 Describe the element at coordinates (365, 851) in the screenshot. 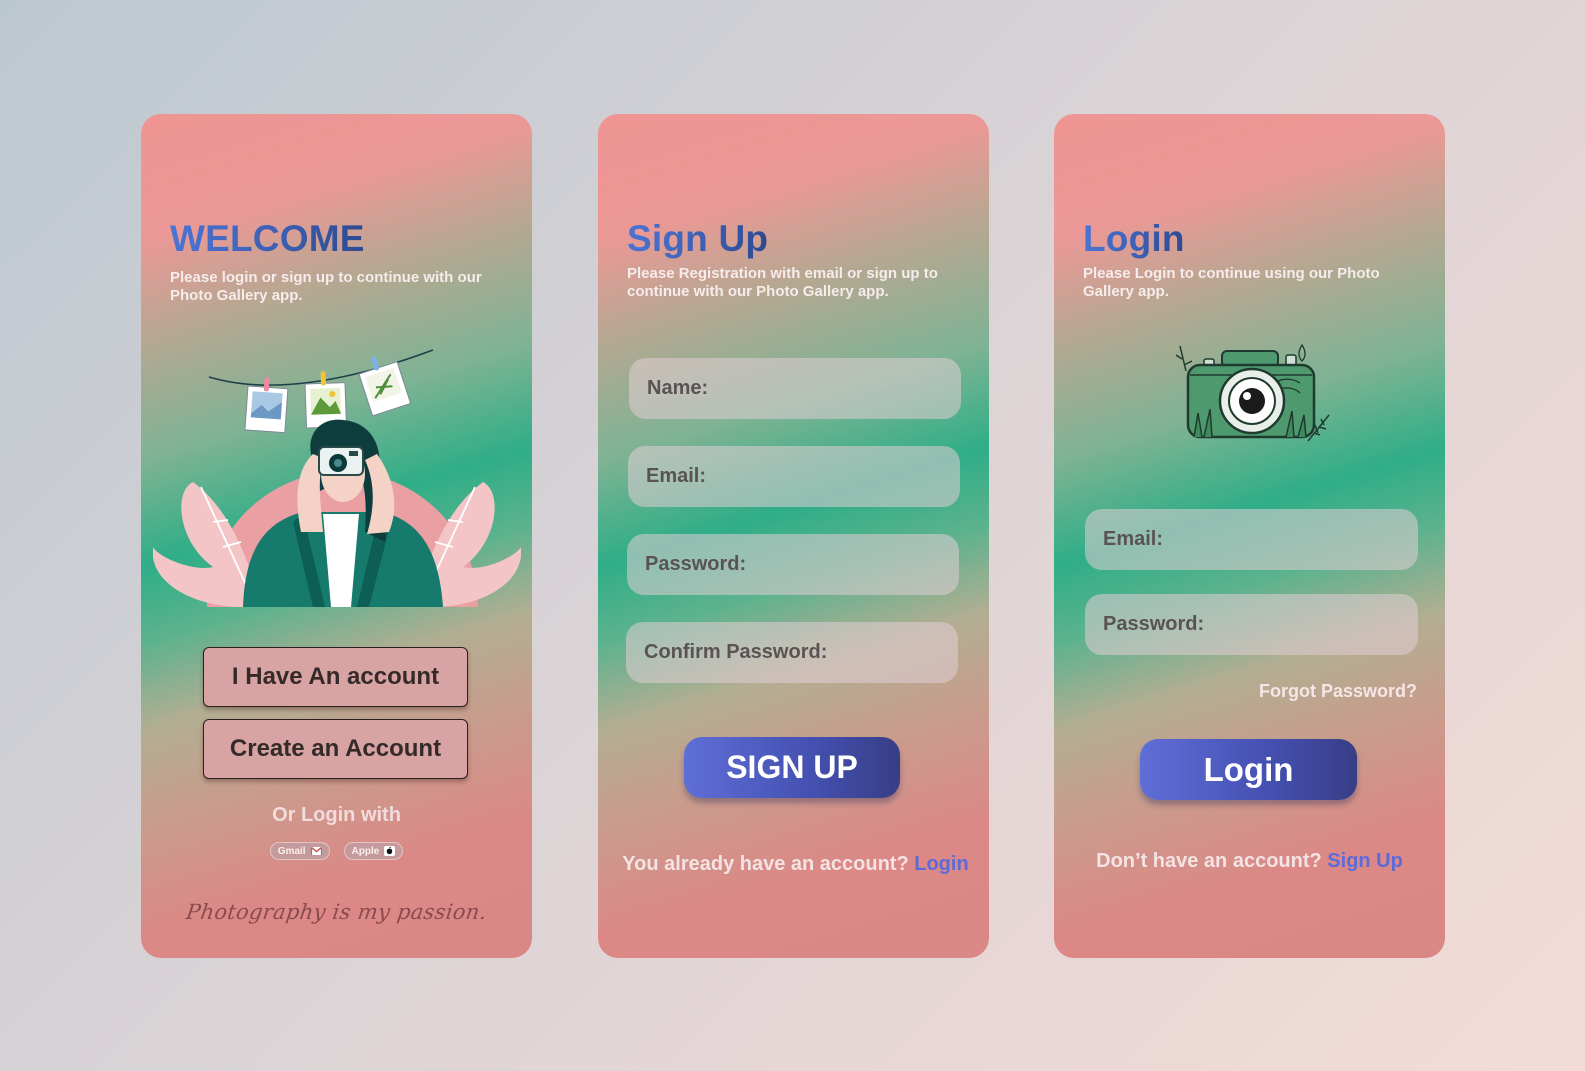

I see `apple-label: Apple` at that location.